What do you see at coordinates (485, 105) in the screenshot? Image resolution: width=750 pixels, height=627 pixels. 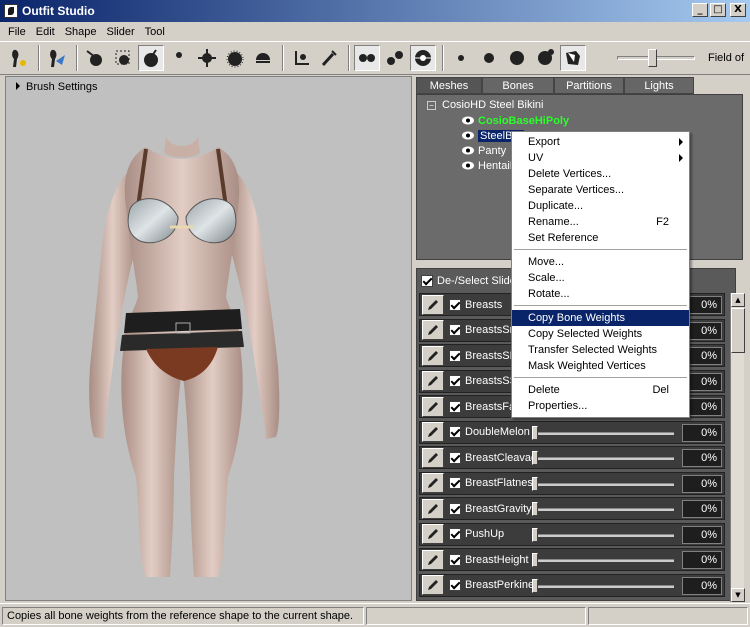 I see `mesh-tree-root: − CosioHD Steel Bikini` at bounding box center [485, 105].